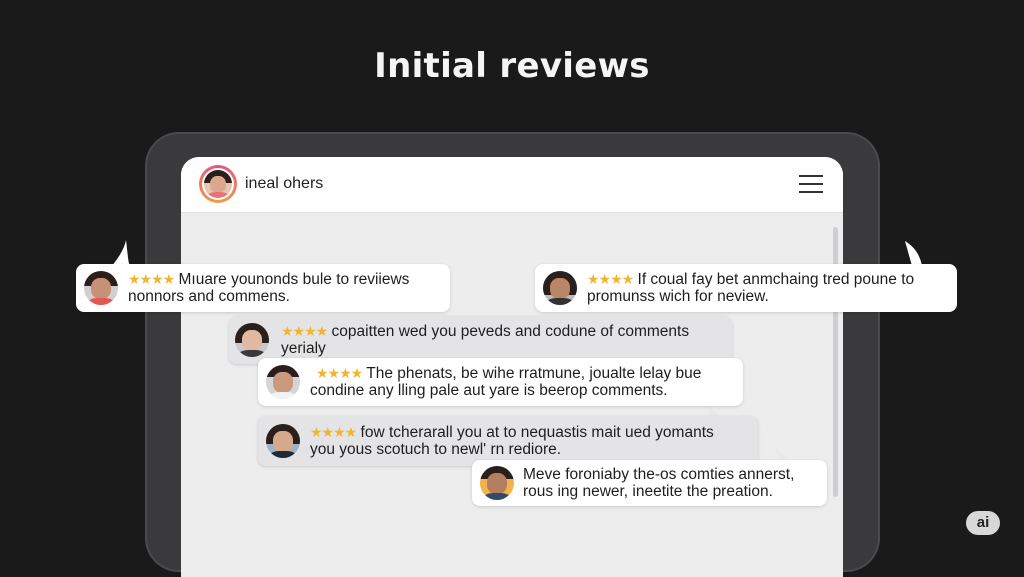  I want to click on review-text: rous ing newer, ineetite the preation., so click(648, 491).